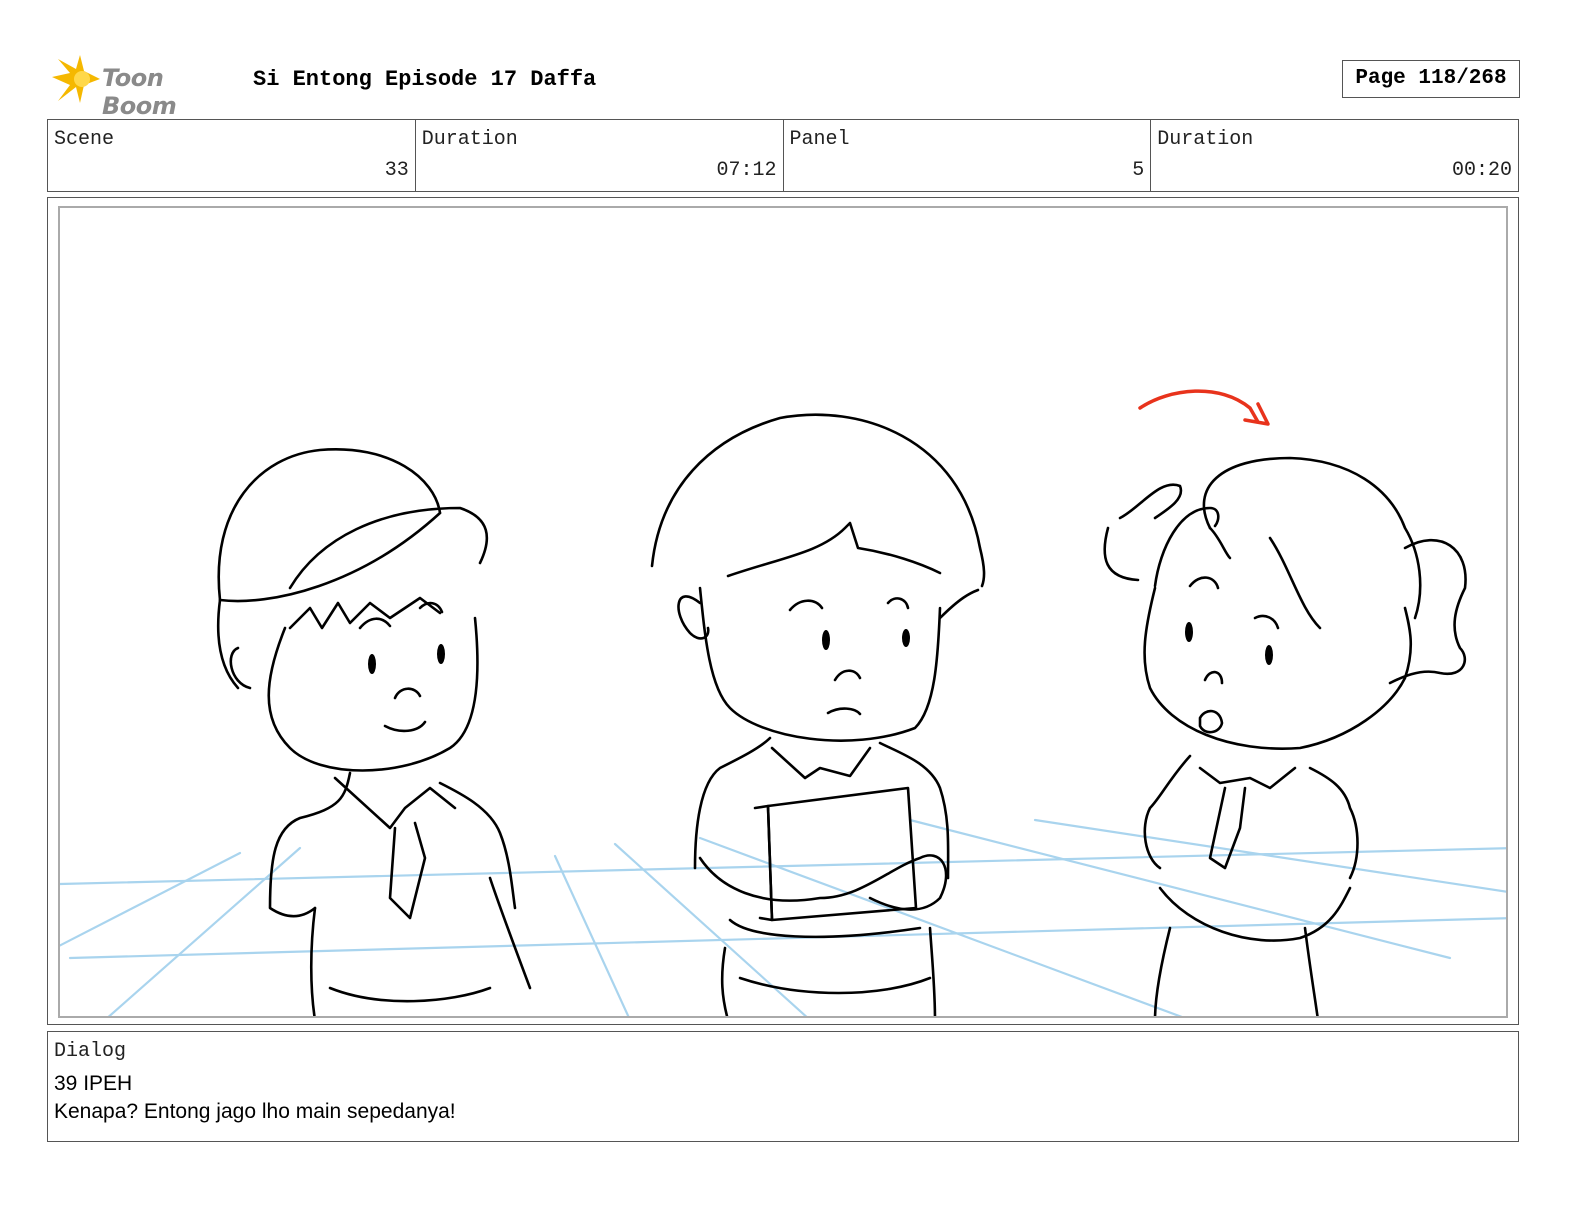  I want to click on scene-duration-value: 07:12, so click(746, 170).